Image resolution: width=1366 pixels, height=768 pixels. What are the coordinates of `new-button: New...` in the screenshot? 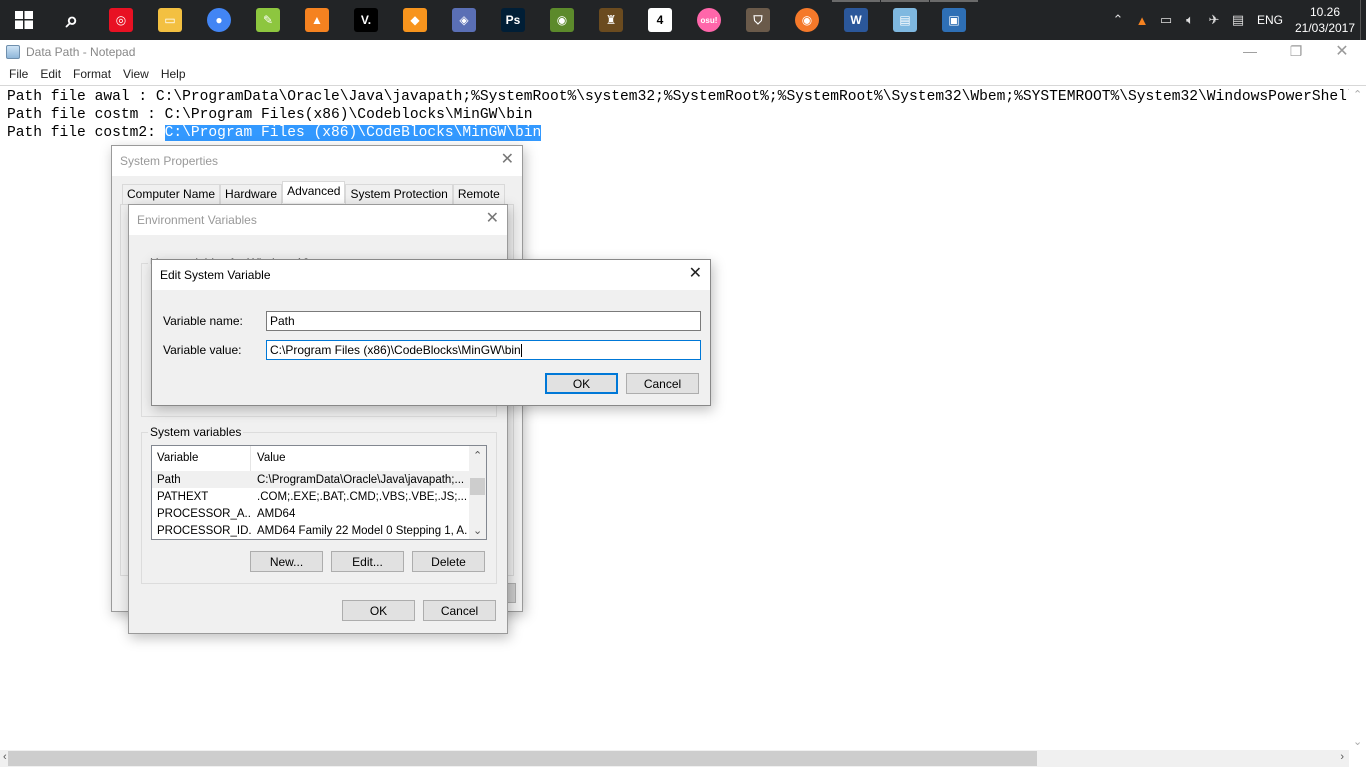 It's located at (286, 561).